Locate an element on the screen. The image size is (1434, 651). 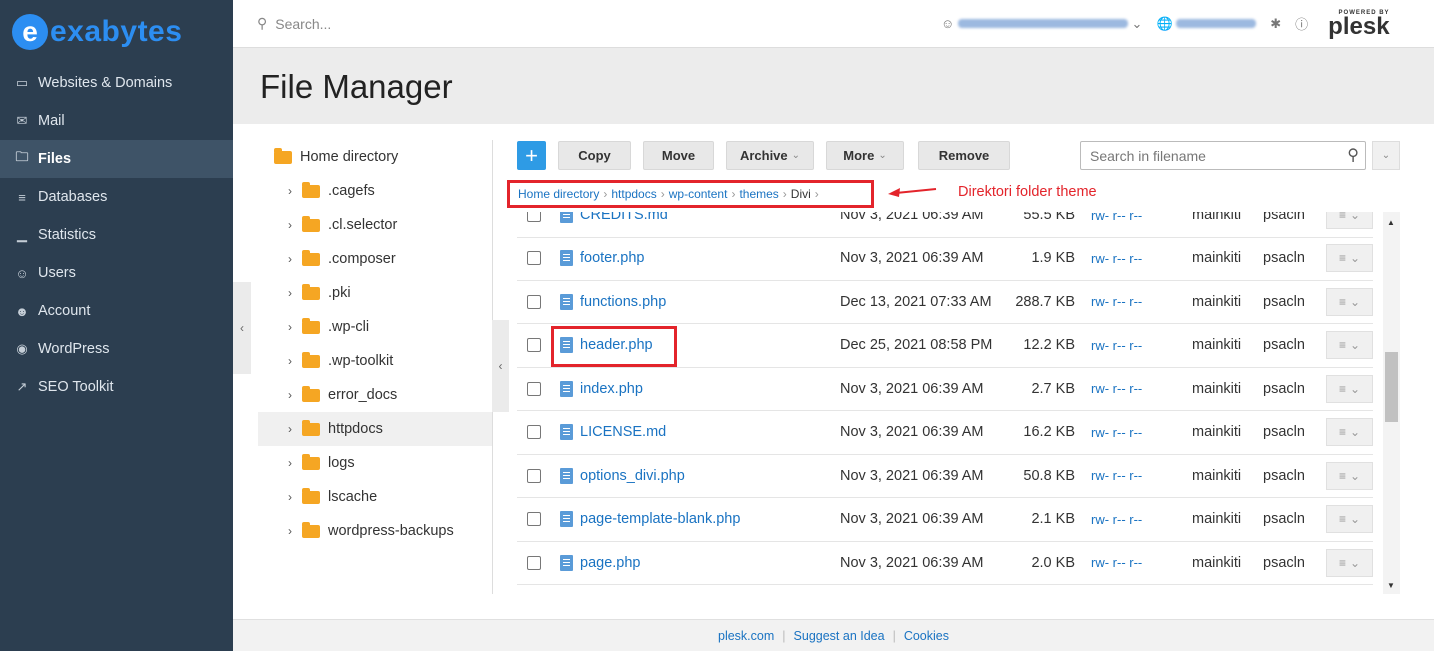
archive-button: Archive ⌄ is located at coordinates (770, 155).